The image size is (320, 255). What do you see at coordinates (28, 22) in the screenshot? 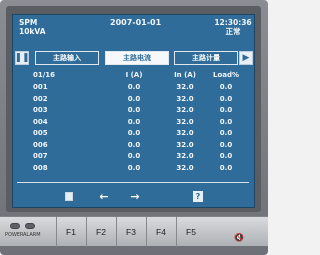
I see `mode-label: SPM` at bounding box center [28, 22].